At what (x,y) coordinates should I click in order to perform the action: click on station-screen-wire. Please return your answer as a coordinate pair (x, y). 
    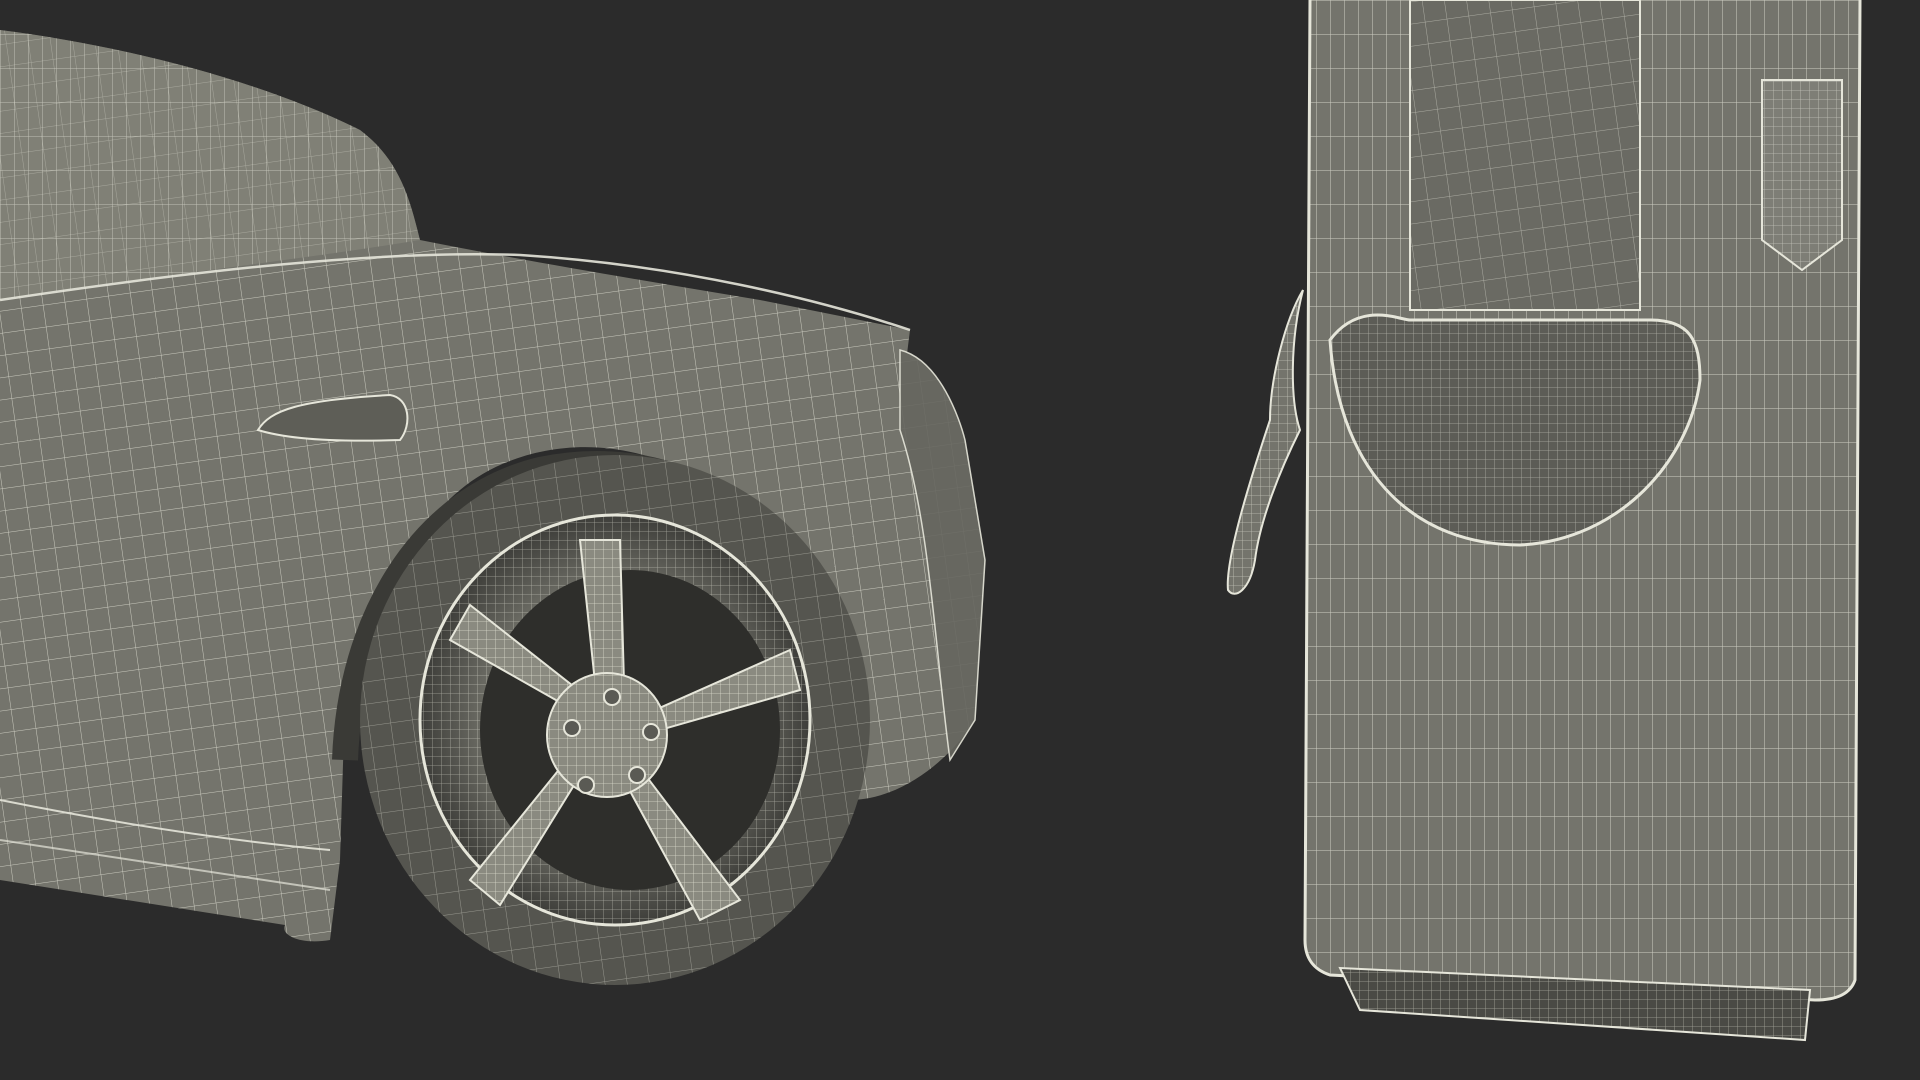
    Looking at the image, I should click on (1525, 155).